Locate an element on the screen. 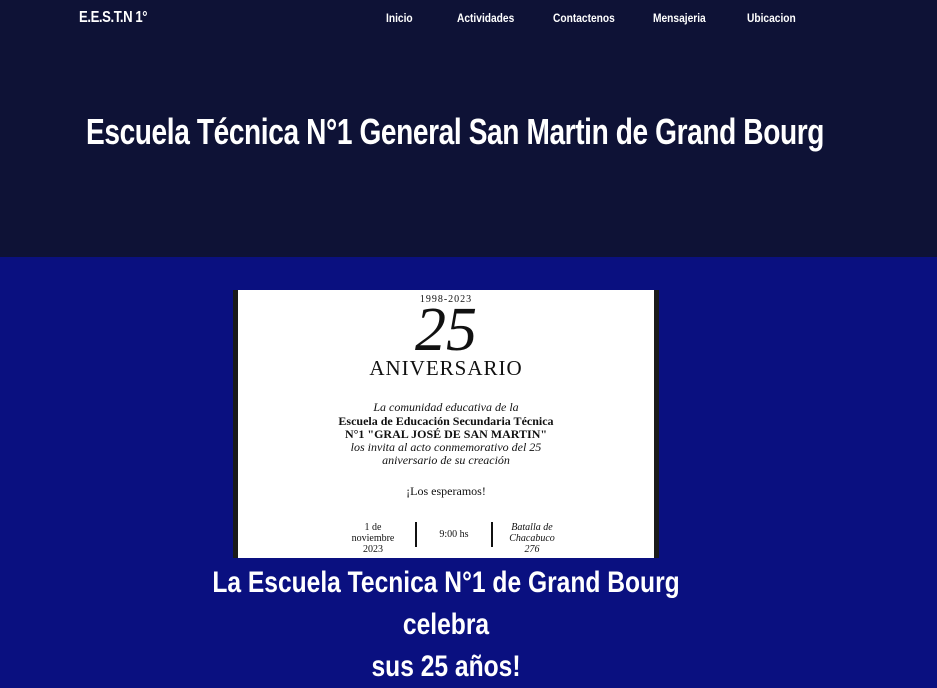 The image size is (937, 688). flyer-date-line: 2023 is located at coordinates (373, 549).